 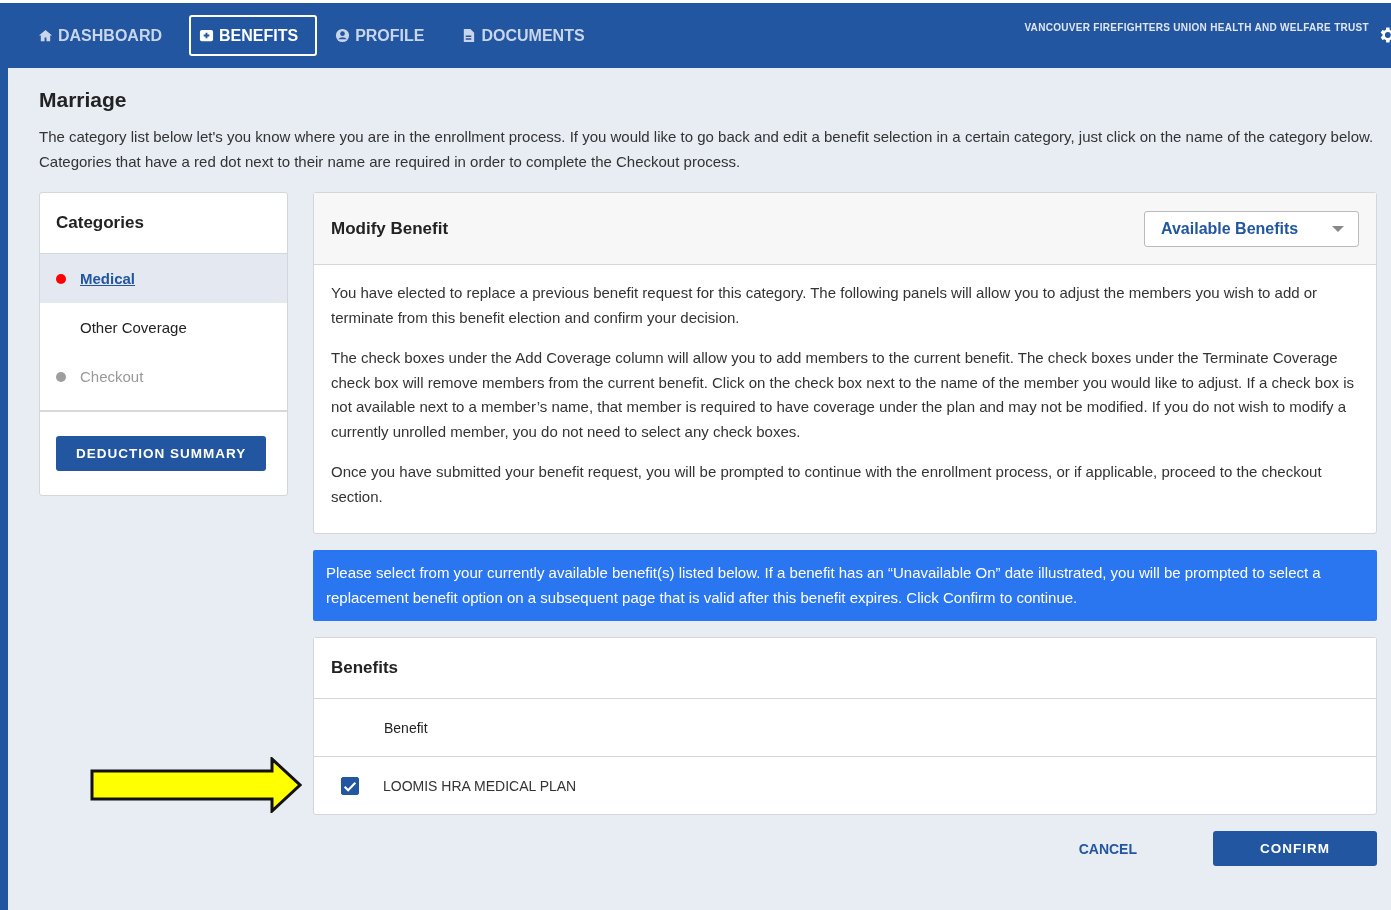 I want to click on nav-tab: DASHBOARD, so click(x=104, y=35).